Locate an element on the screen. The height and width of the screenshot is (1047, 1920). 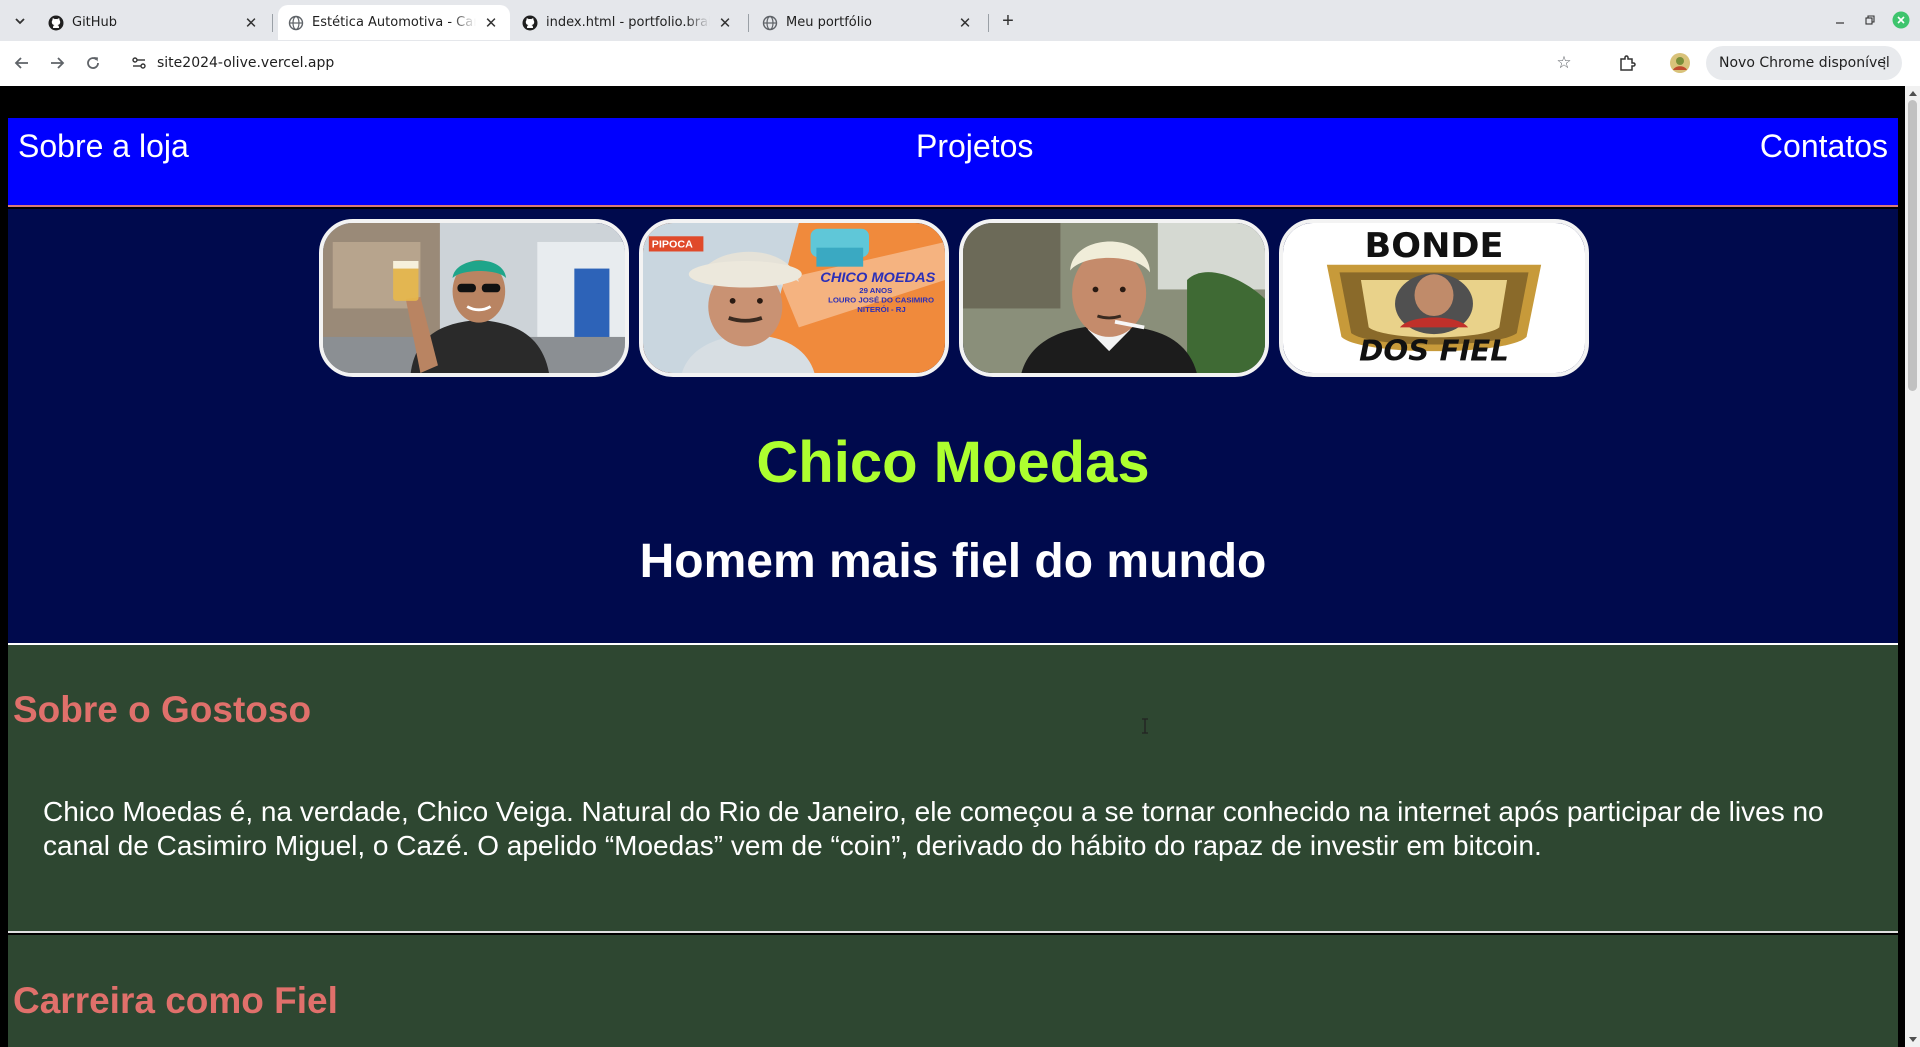
tab-index-html: index.html - portfolio.brabao ✕ is located at coordinates (628, 22).